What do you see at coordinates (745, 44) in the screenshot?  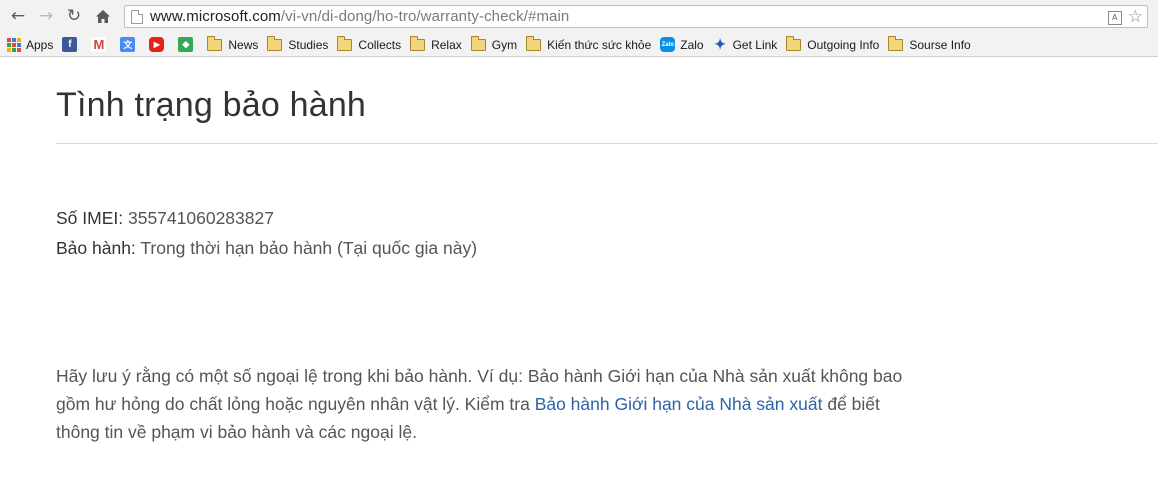 I see `bookmark-get-link: ✦ Get Link` at bounding box center [745, 44].